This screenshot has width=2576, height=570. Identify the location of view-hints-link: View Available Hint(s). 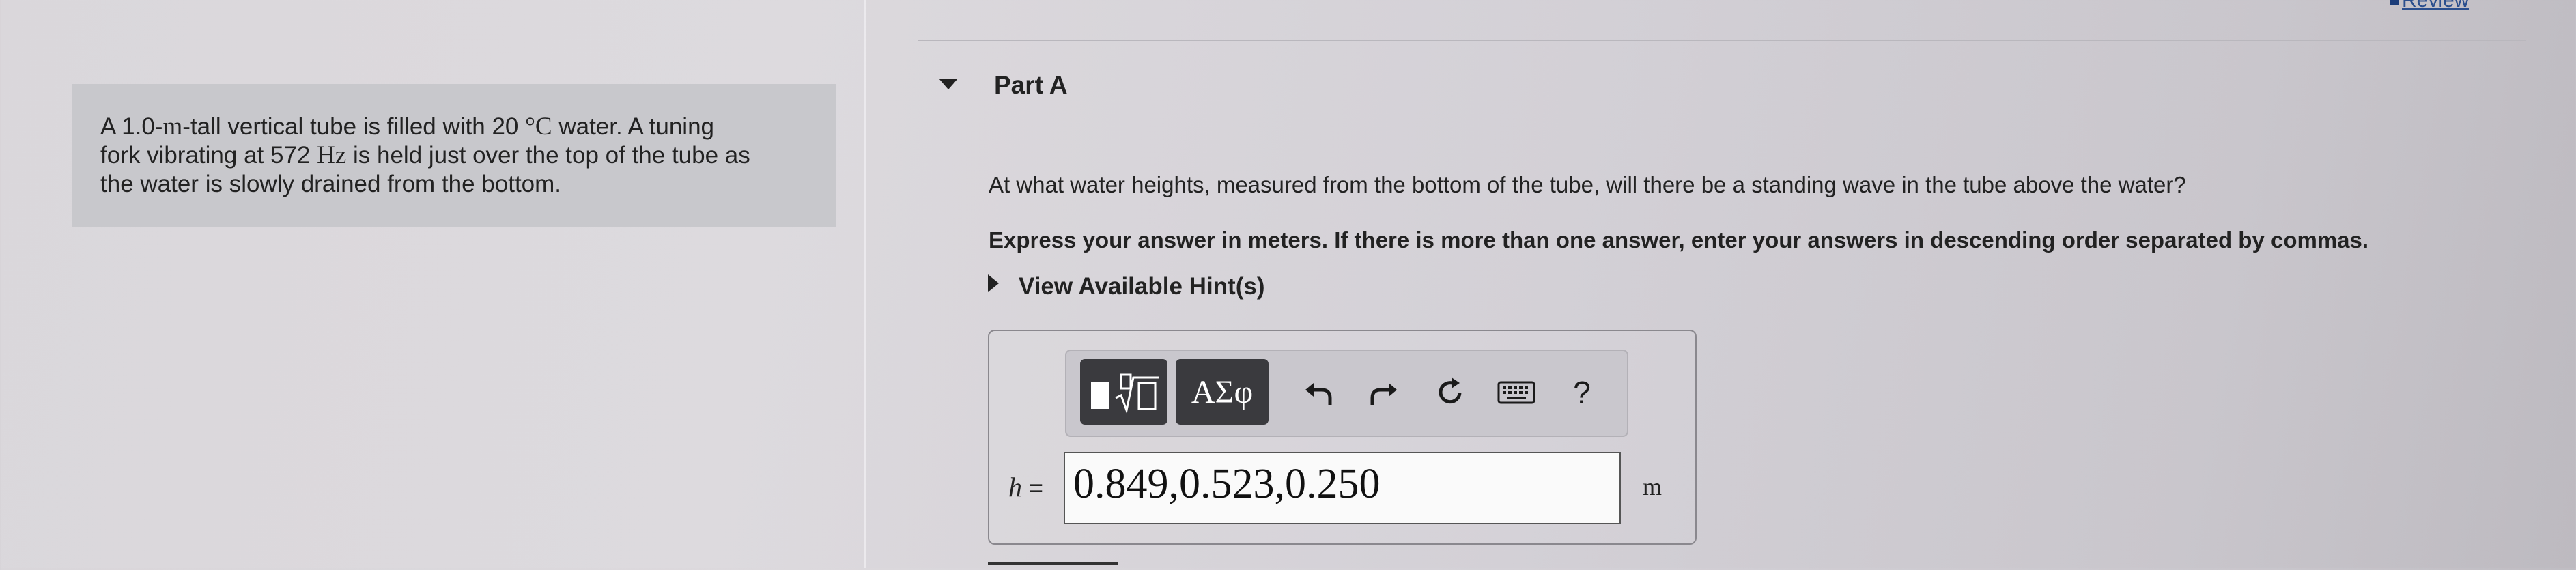
(1141, 286).